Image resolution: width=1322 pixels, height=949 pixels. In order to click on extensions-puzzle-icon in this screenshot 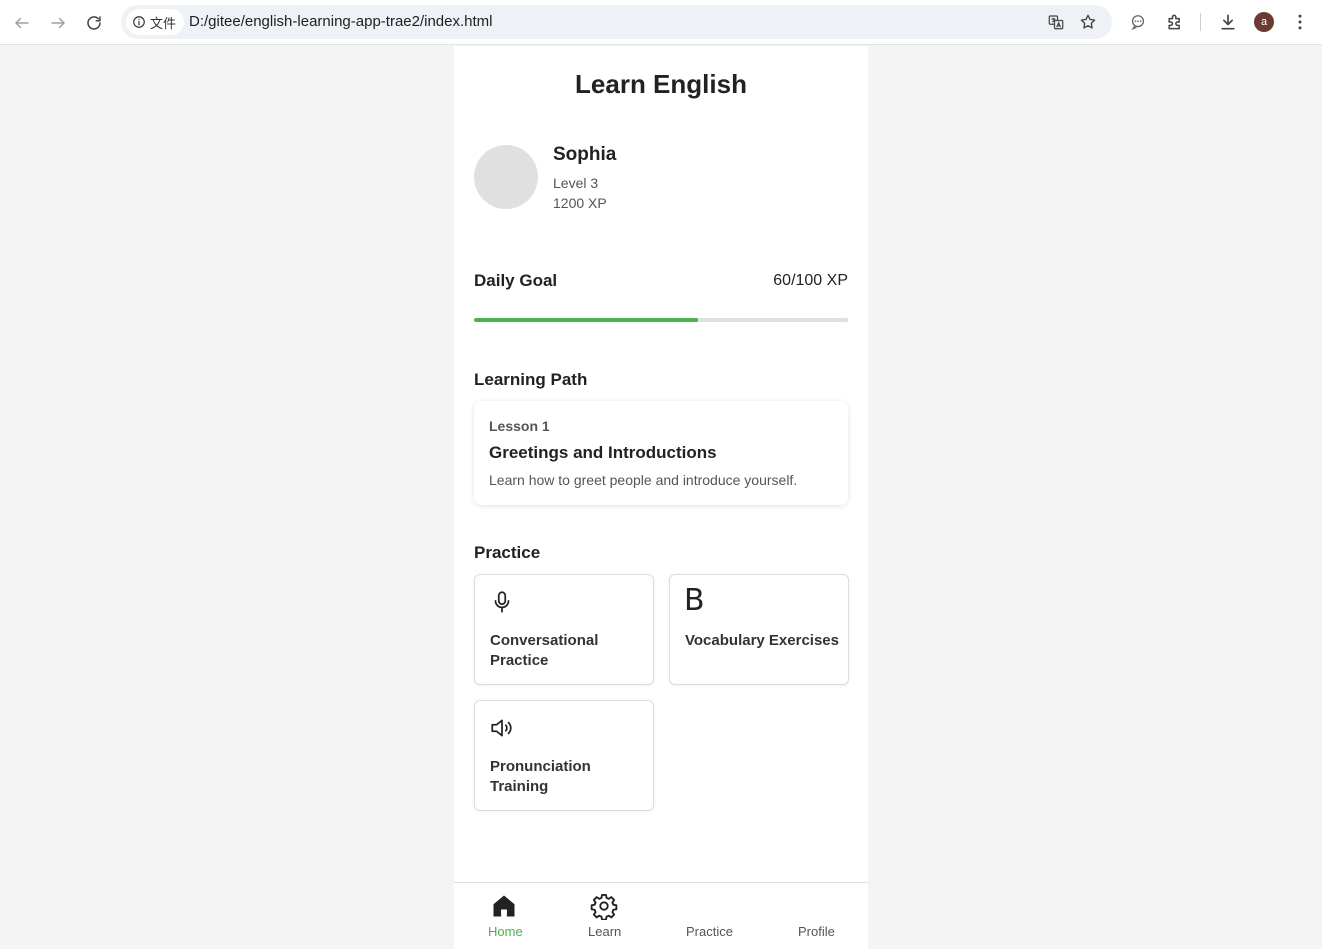, I will do `click(1175, 22)`.